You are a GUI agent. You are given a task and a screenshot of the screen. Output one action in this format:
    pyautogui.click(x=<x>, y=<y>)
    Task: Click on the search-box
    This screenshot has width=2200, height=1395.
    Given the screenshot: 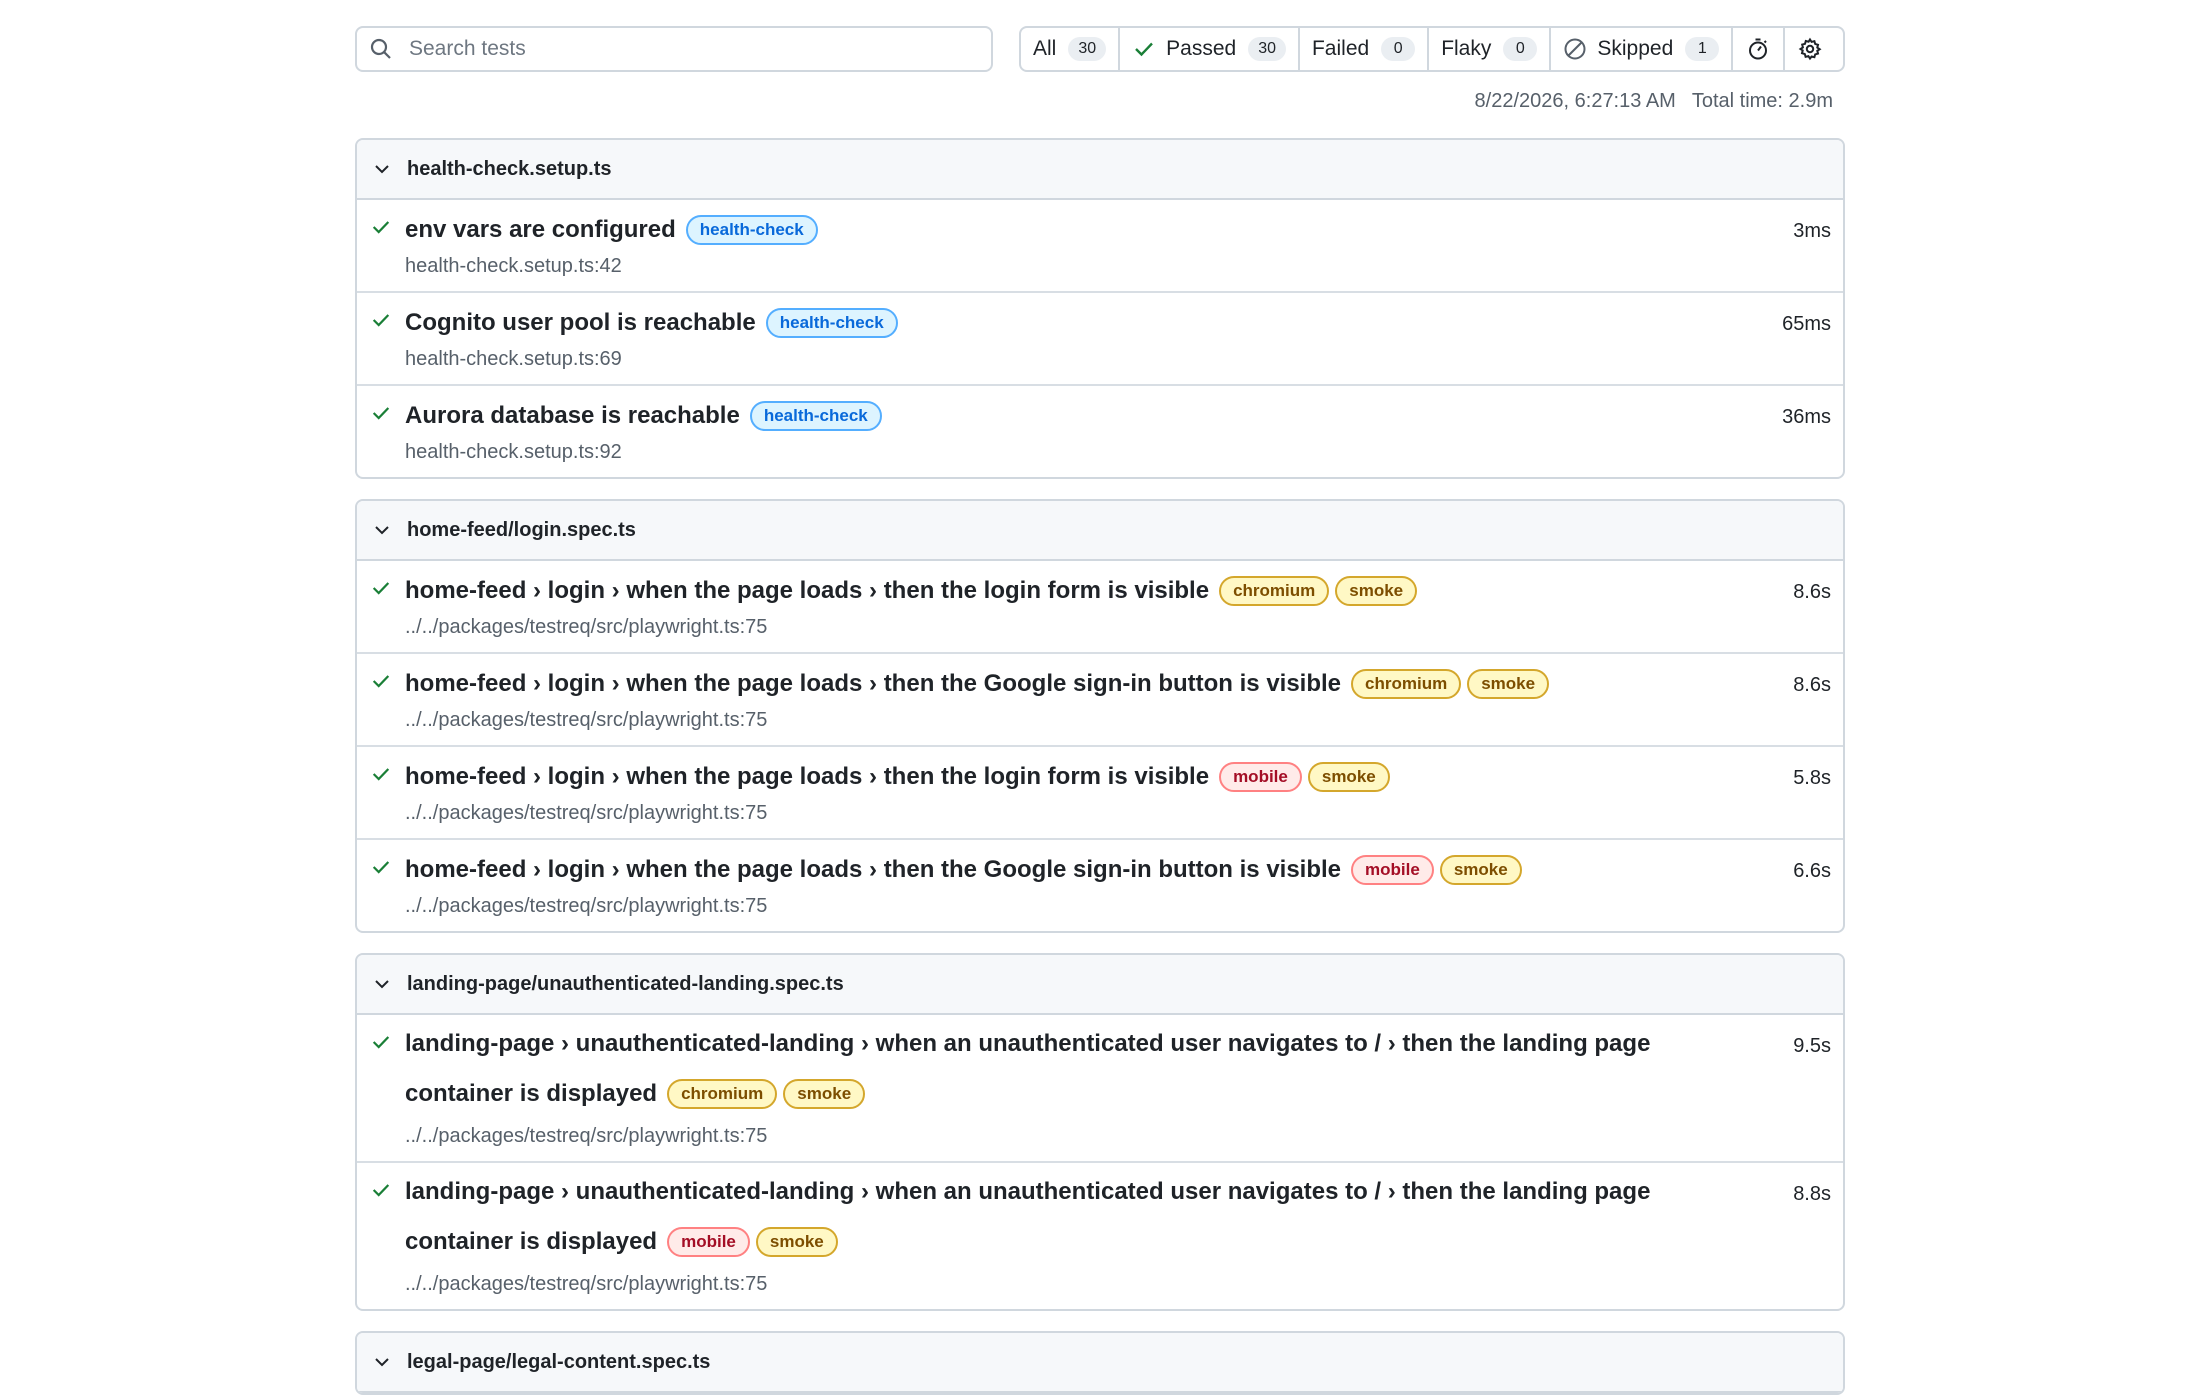 What is the action you would take?
    pyautogui.click(x=674, y=49)
    